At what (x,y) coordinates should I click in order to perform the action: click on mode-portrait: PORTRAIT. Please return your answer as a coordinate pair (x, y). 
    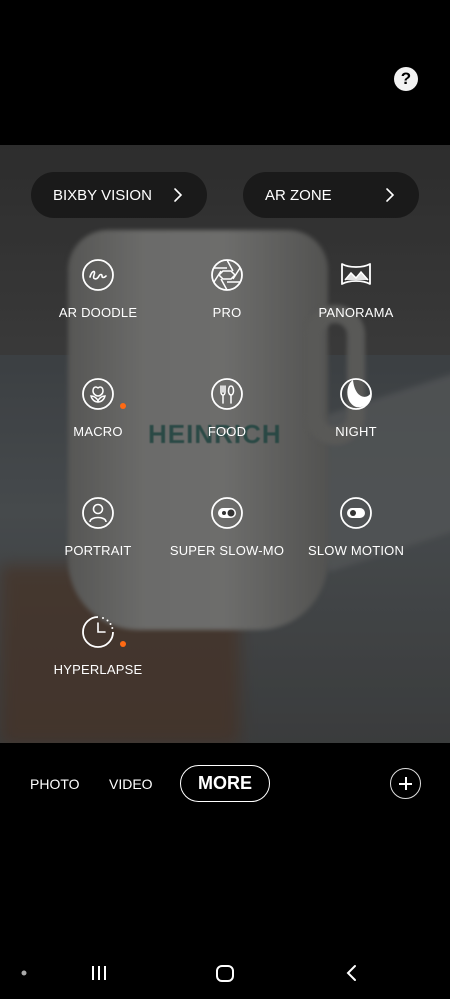
    Looking at the image, I should click on (98, 527).